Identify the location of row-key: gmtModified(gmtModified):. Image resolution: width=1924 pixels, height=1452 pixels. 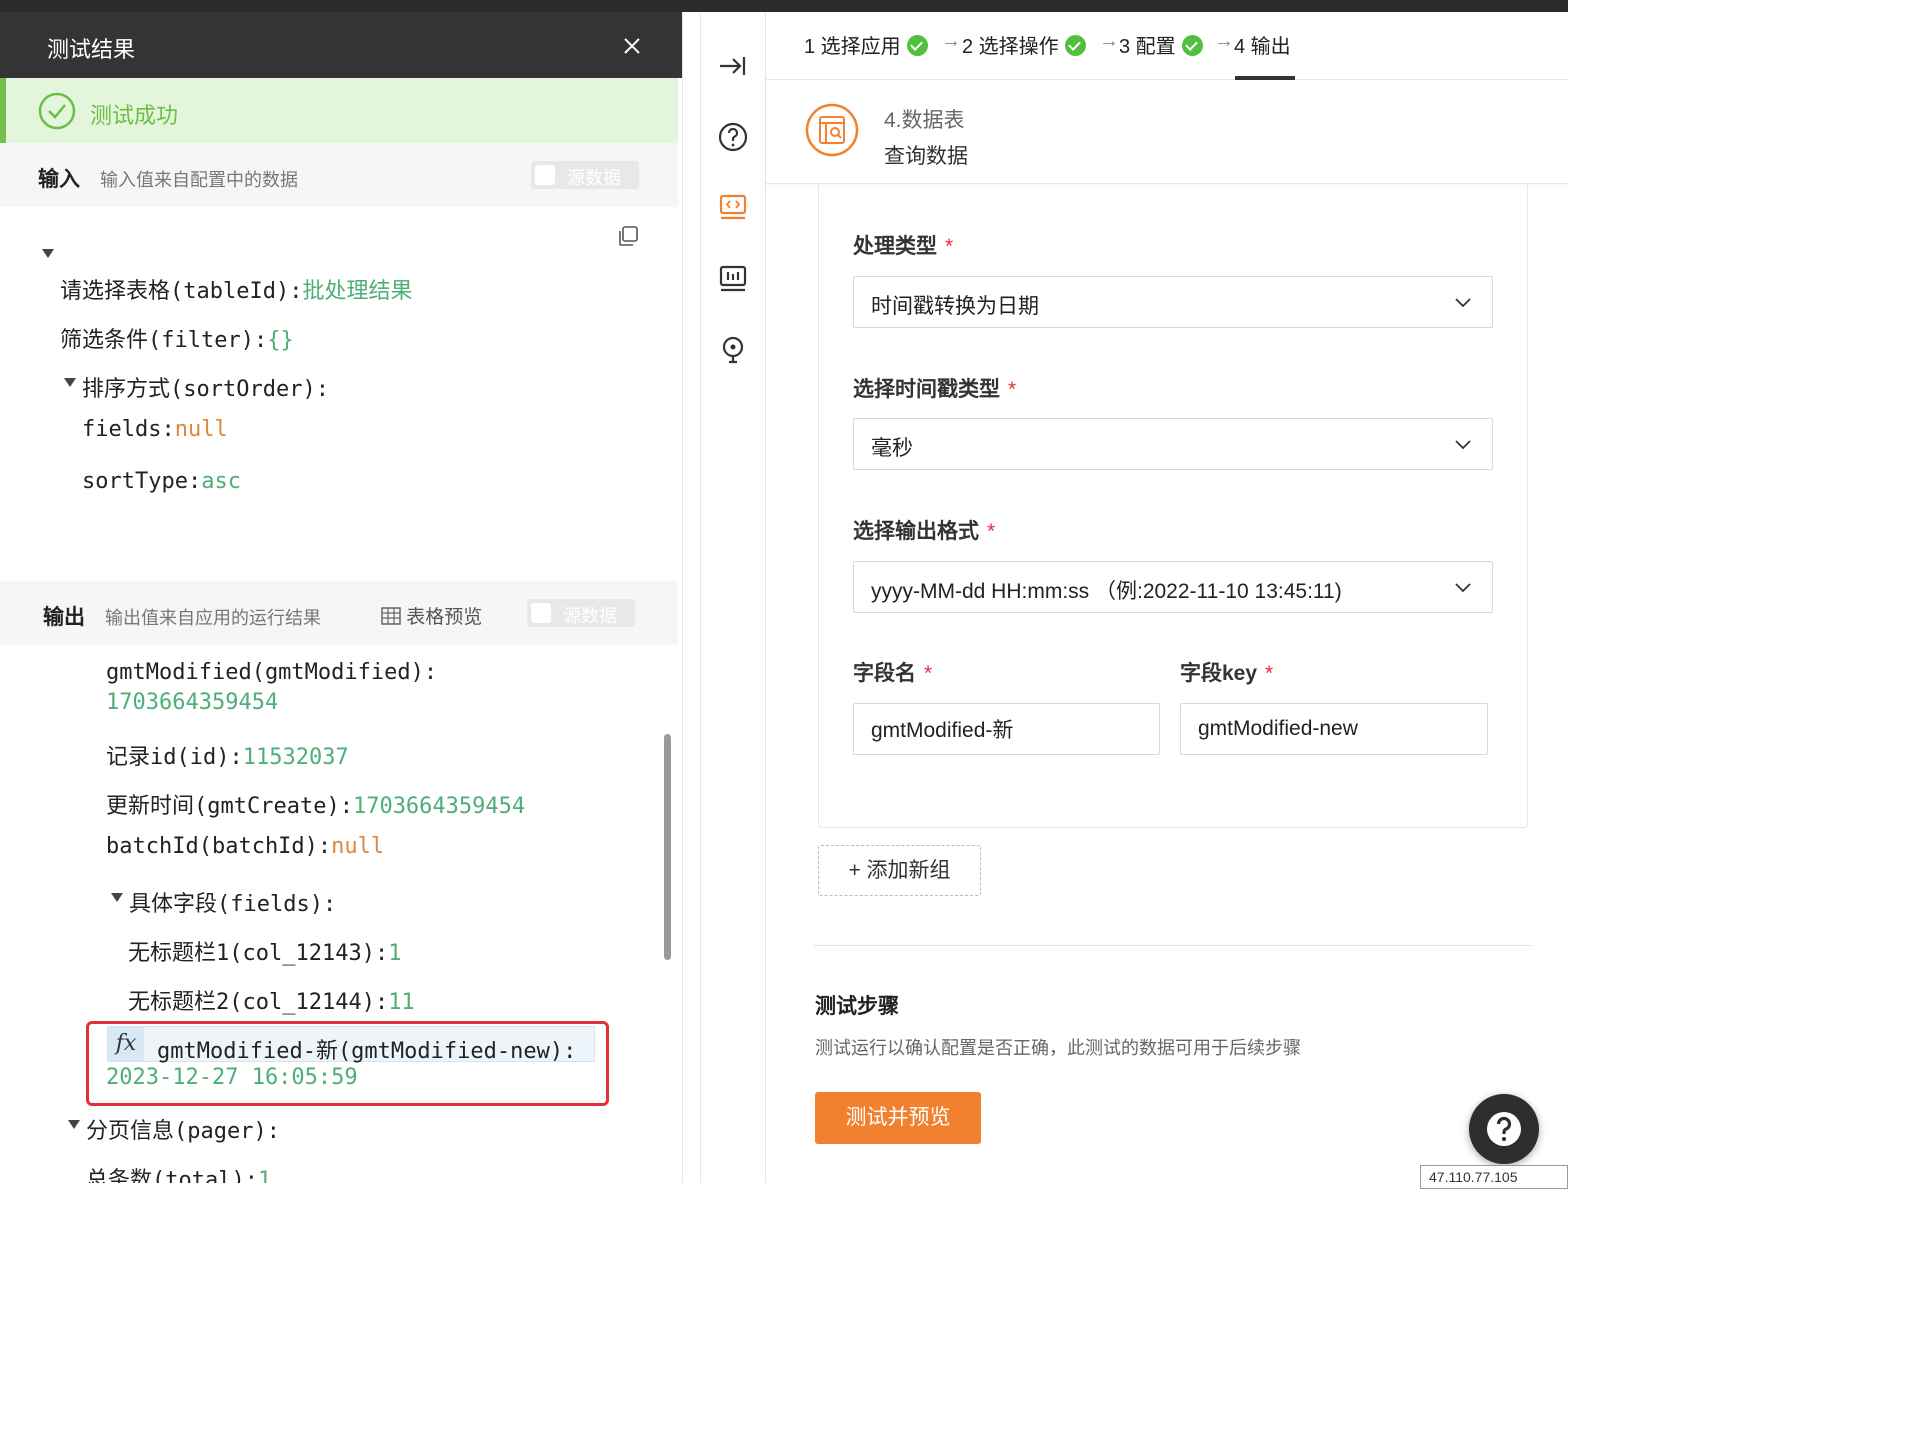
(272, 672).